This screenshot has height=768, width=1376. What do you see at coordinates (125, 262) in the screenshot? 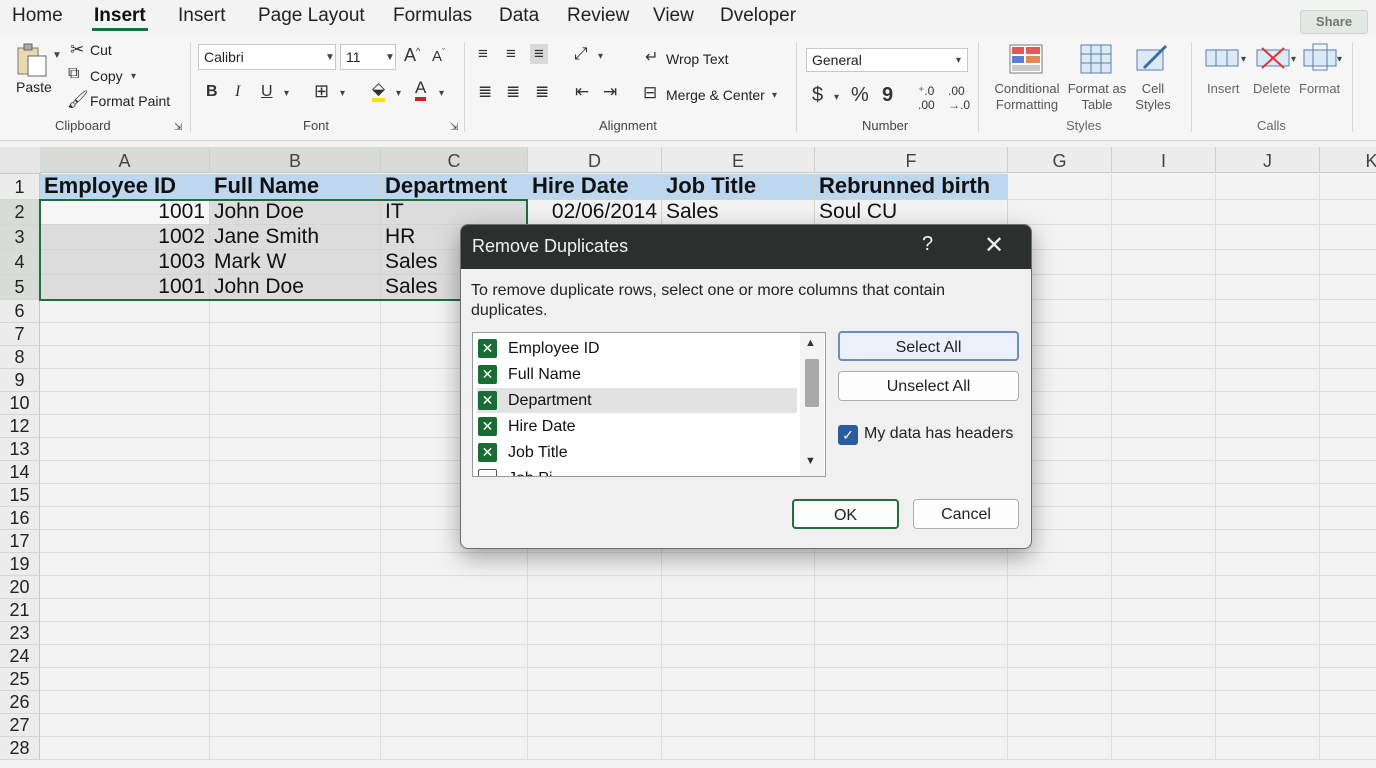
I see `cell-a4: 1003` at bounding box center [125, 262].